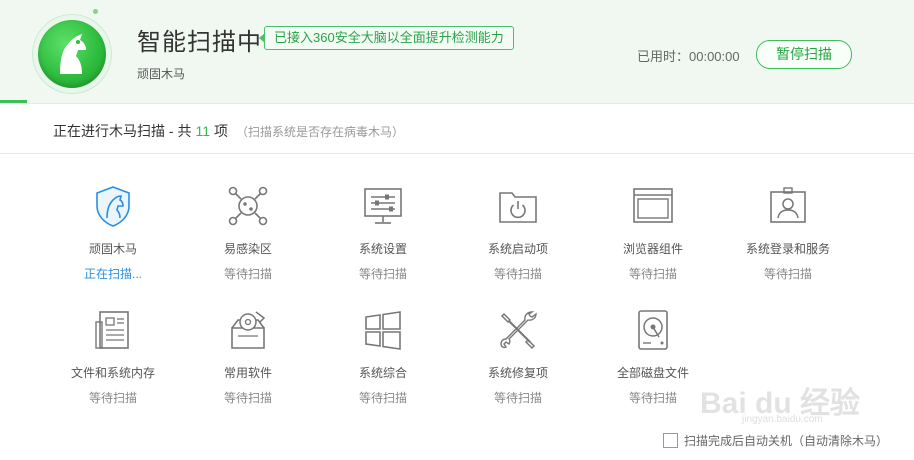  I want to click on horse-logo-icon, so click(72, 54).